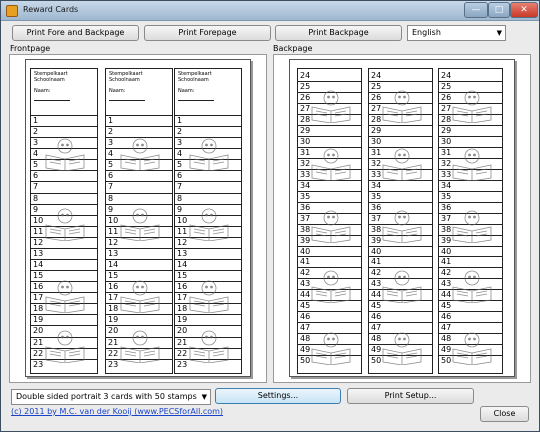 The image size is (540, 432). I want to click on close-window-button: ✕, so click(524, 10).